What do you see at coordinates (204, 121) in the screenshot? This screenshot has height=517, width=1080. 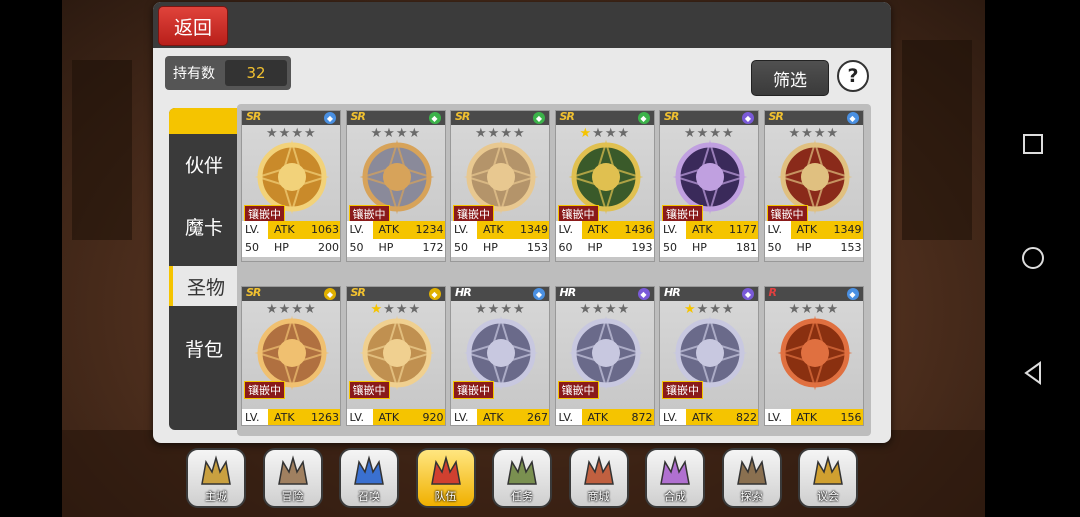 I see `sidebar-accent` at bounding box center [204, 121].